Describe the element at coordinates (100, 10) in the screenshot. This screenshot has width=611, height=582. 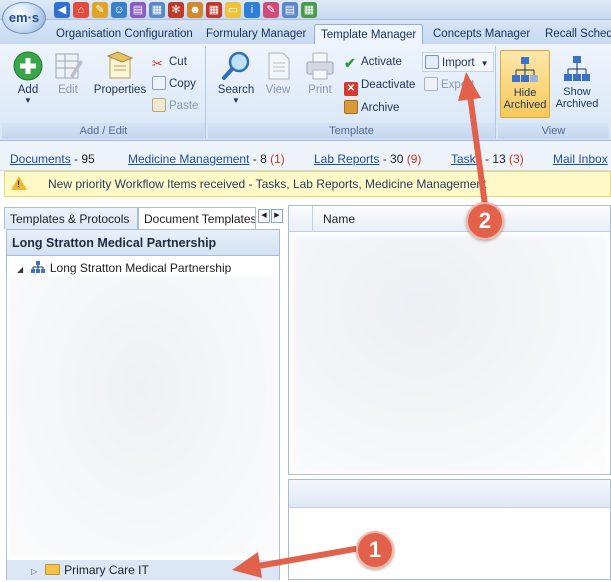
I see `pencil-icon: ✎` at that location.